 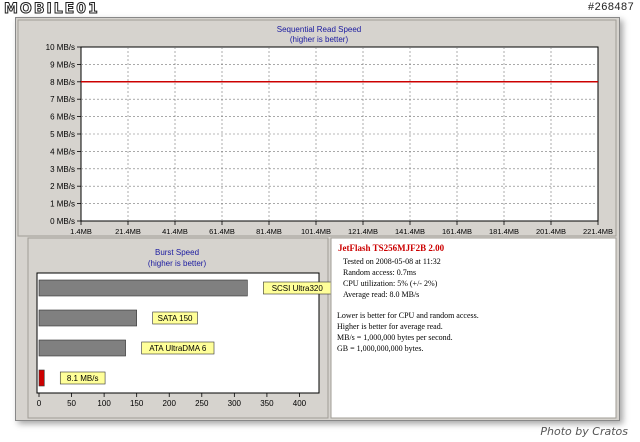 What do you see at coordinates (81, 231) in the screenshot?
I see `x-tick-label: 1.4MB` at bounding box center [81, 231].